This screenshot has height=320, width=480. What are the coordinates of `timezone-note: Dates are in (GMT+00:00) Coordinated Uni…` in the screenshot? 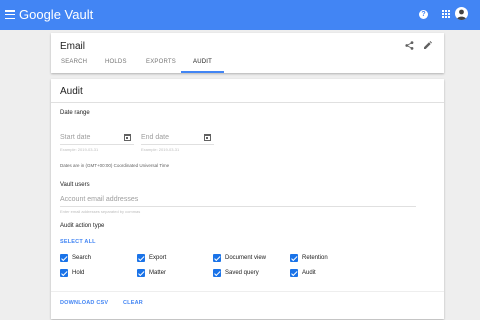 It's located at (115, 165).